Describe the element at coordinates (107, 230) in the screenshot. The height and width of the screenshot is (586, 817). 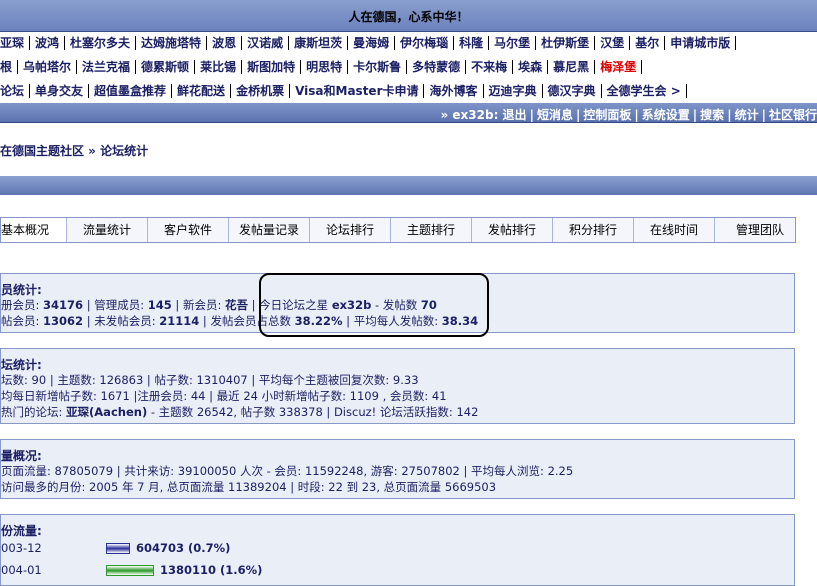
I see `tab-1: 流量统计` at that location.